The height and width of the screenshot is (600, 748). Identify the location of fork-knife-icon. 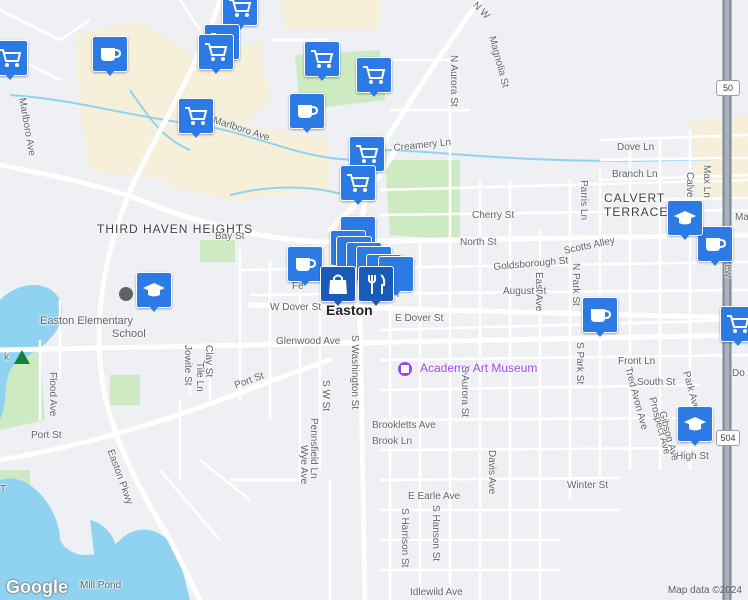
(377, 284).